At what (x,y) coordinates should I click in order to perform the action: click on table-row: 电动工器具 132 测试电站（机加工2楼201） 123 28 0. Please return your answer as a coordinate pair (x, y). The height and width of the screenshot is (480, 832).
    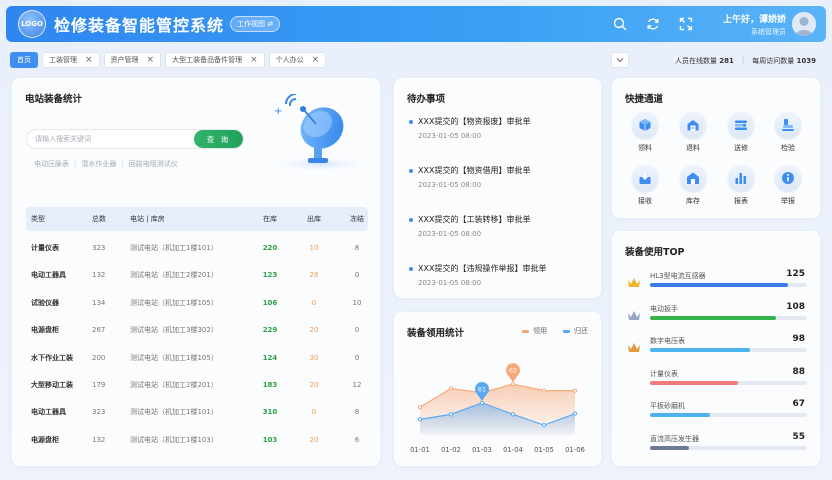
    Looking at the image, I should click on (197, 275).